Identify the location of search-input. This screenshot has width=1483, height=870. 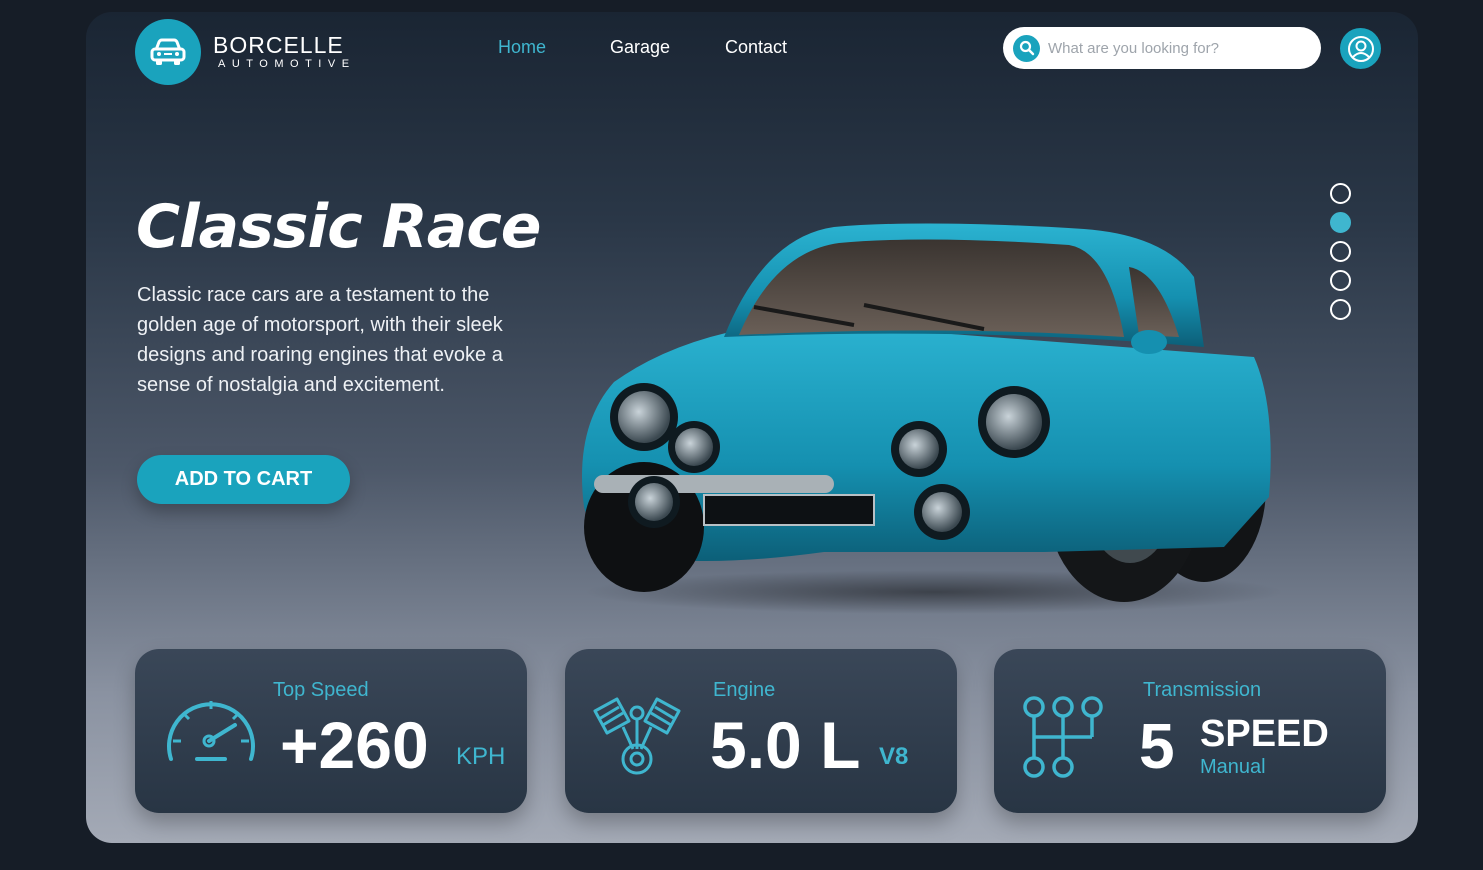
(1178, 48).